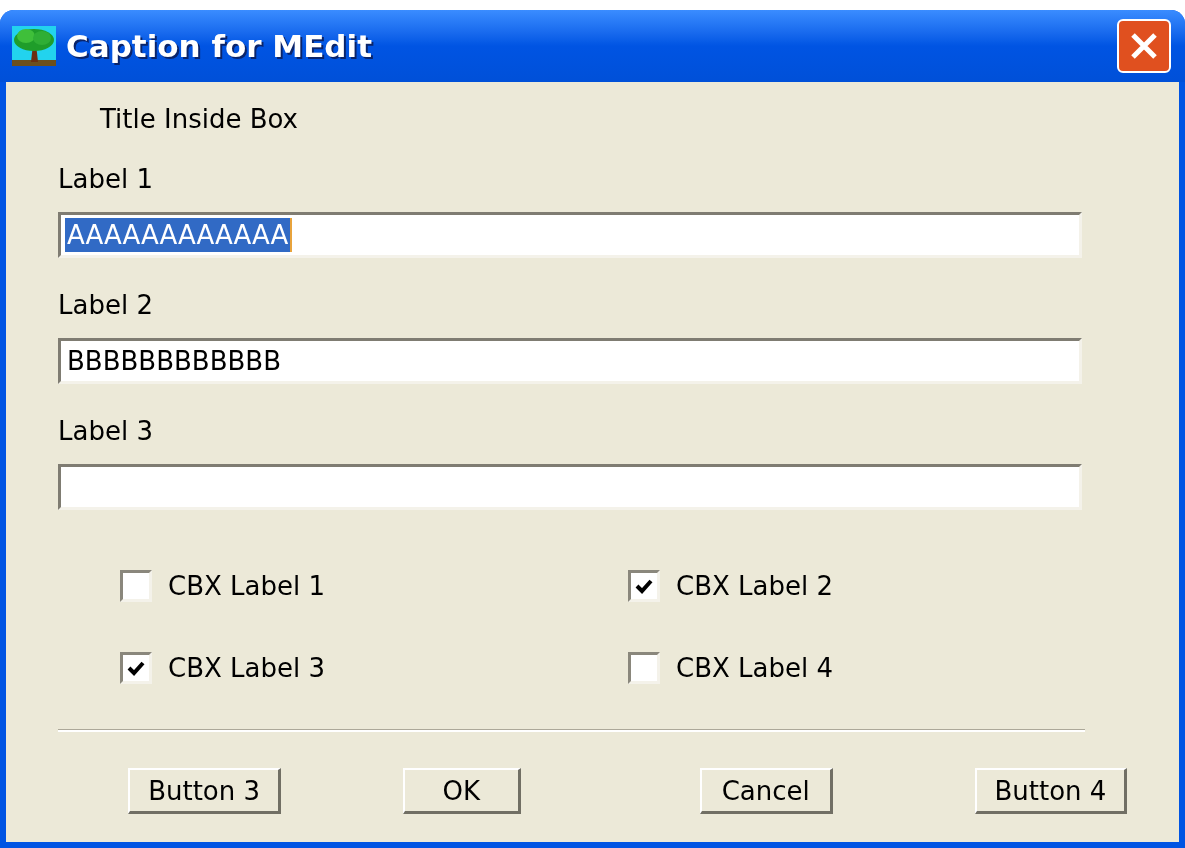 The image size is (1185, 848). Describe the element at coordinates (754, 586) in the screenshot. I see `checkbox-label: CBX Label 2` at that location.